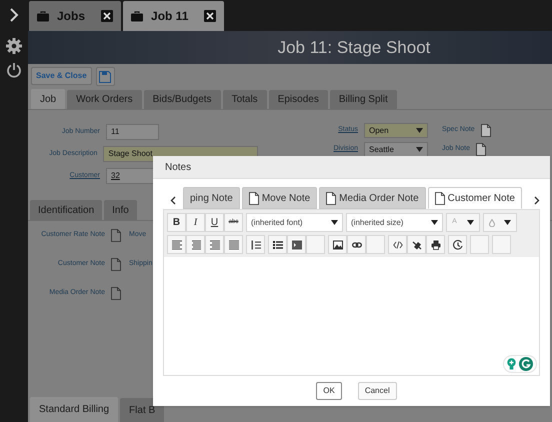 Image resolution: width=552 pixels, height=422 pixels. I want to click on cancel-button: Cancel, so click(377, 391).